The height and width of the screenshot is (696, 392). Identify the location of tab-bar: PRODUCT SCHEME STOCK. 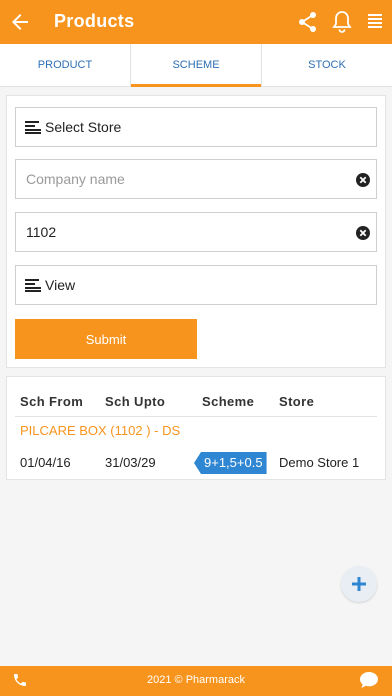
(196, 65).